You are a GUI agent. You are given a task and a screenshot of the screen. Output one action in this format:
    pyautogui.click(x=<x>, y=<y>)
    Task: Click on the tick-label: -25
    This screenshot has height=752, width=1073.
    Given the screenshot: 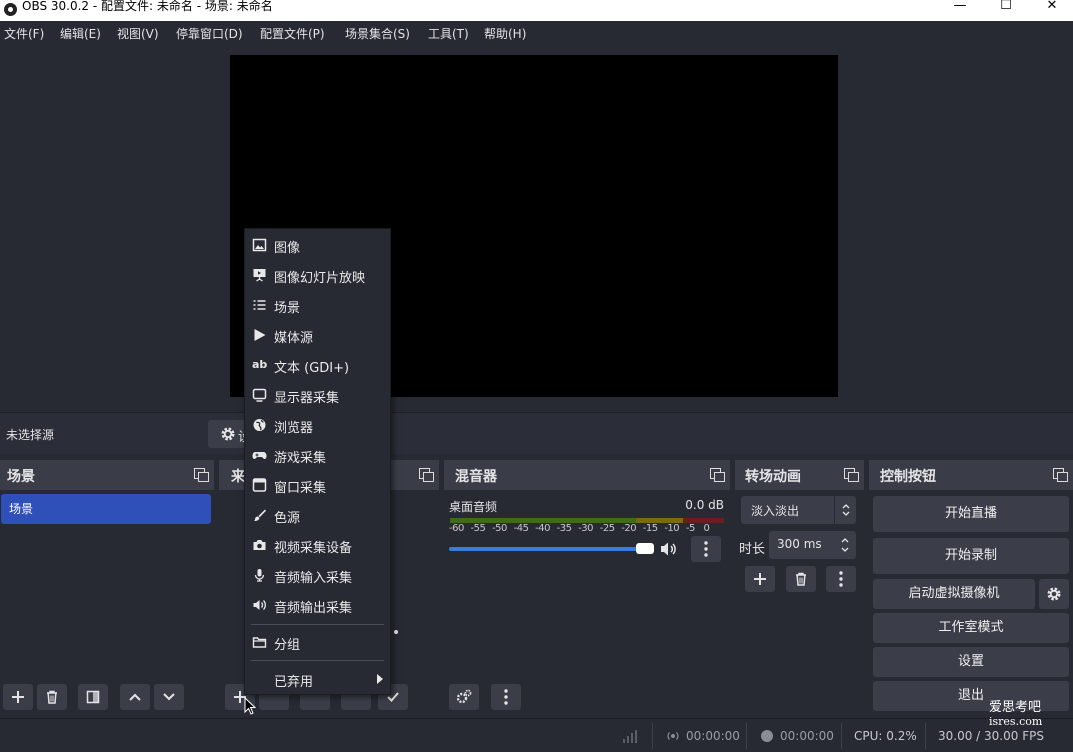 What is the action you would take?
    pyautogui.click(x=607, y=528)
    